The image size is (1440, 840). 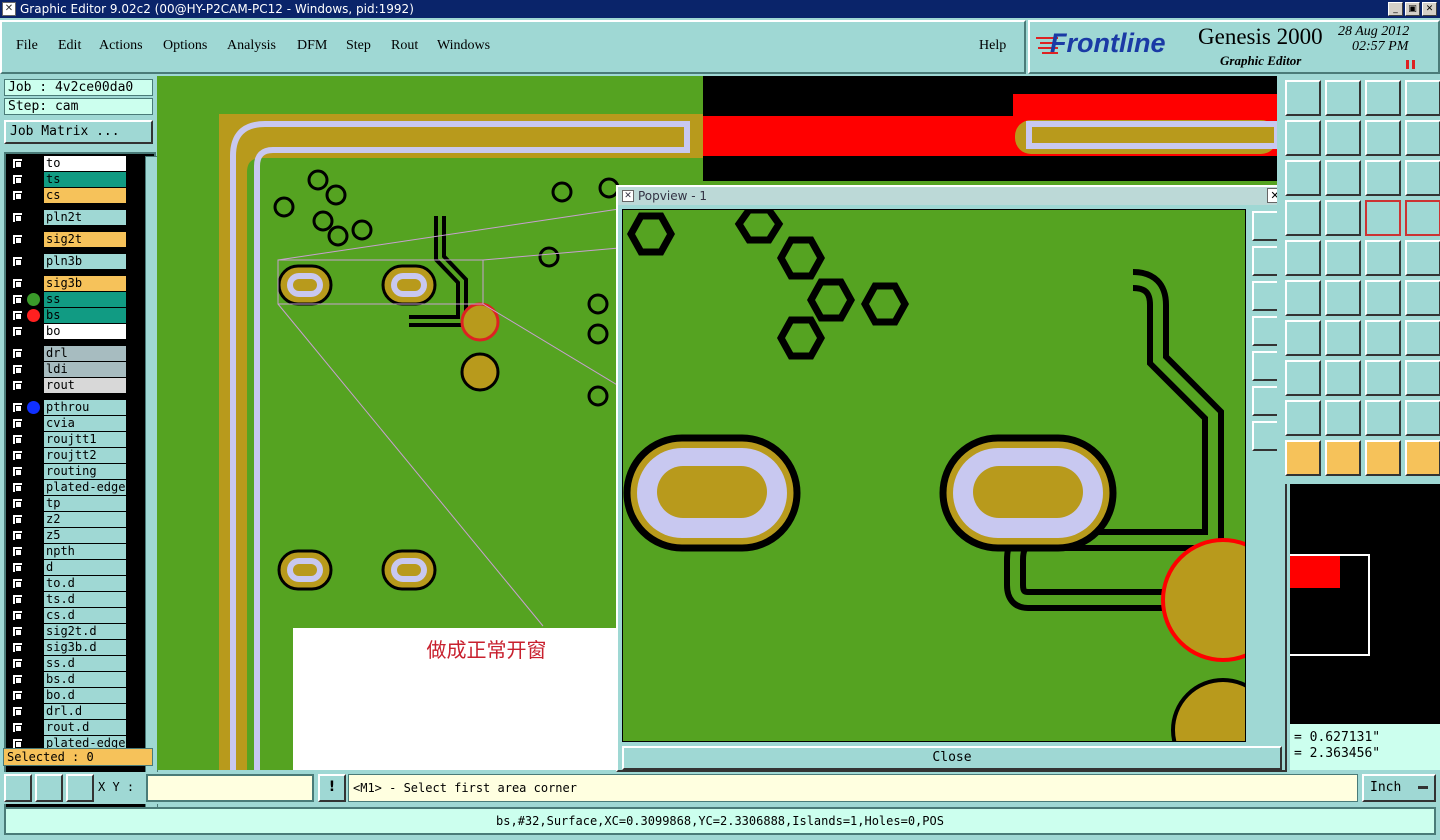 I want to click on grid-icon, so click(x=80, y=788).